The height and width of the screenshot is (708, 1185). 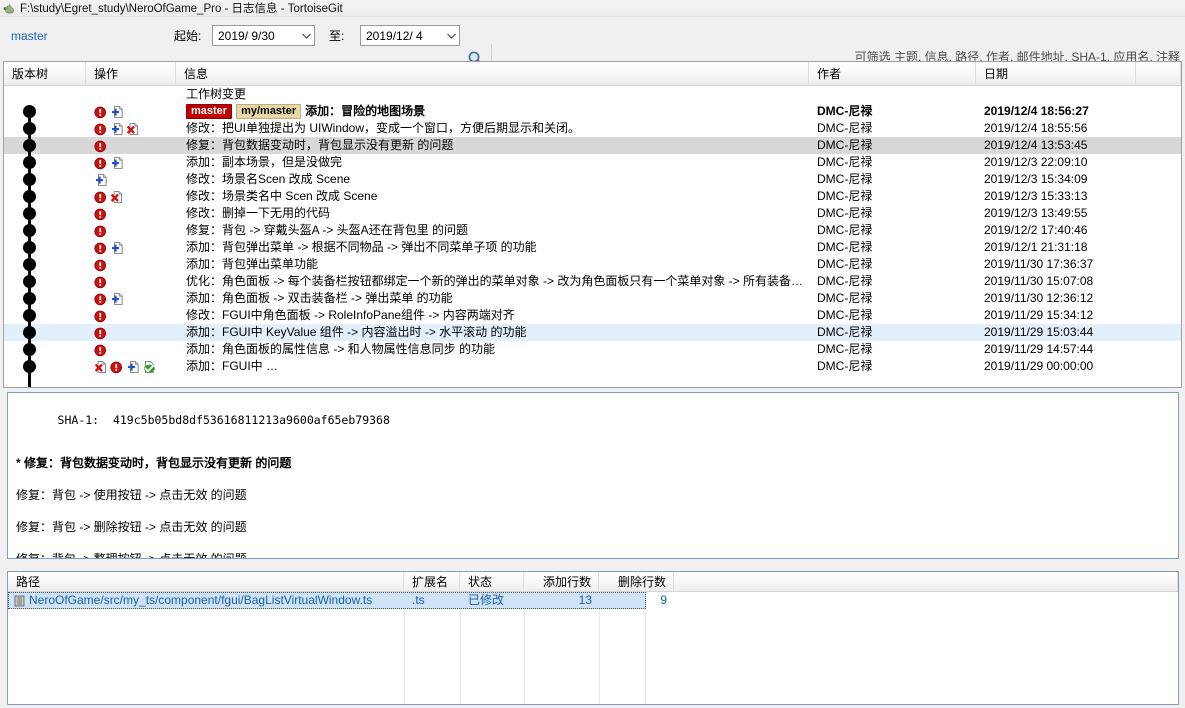 I want to click on commit-body-line: 修复：背包 -> 整理按钮 -> 点击无效 的问题, so click(x=131, y=555).